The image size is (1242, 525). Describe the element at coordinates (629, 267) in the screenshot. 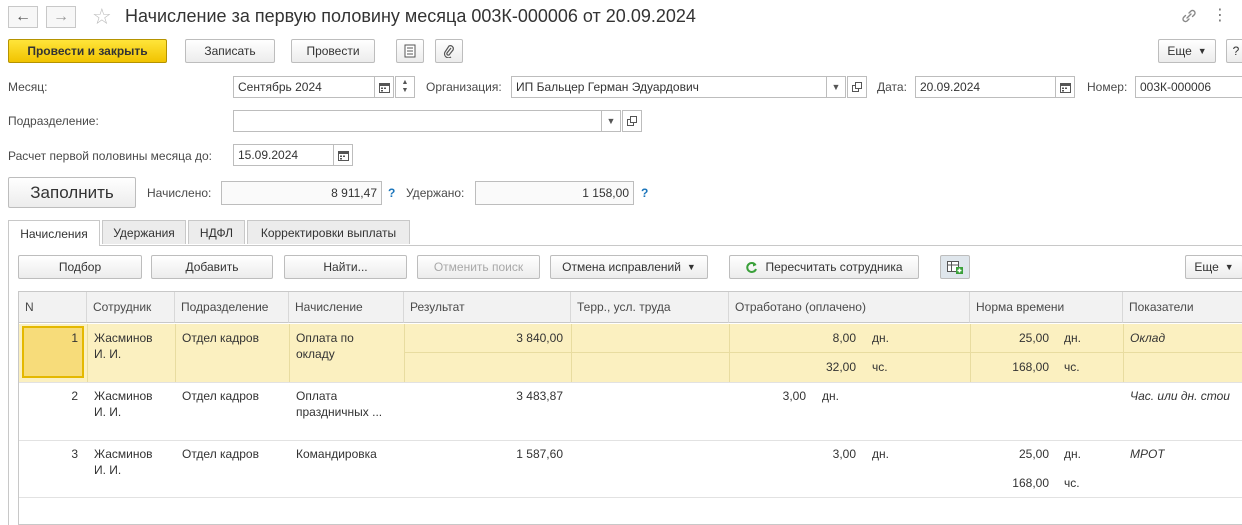

I see `cancel-corrections-button: Отмена исправлений ▼` at that location.